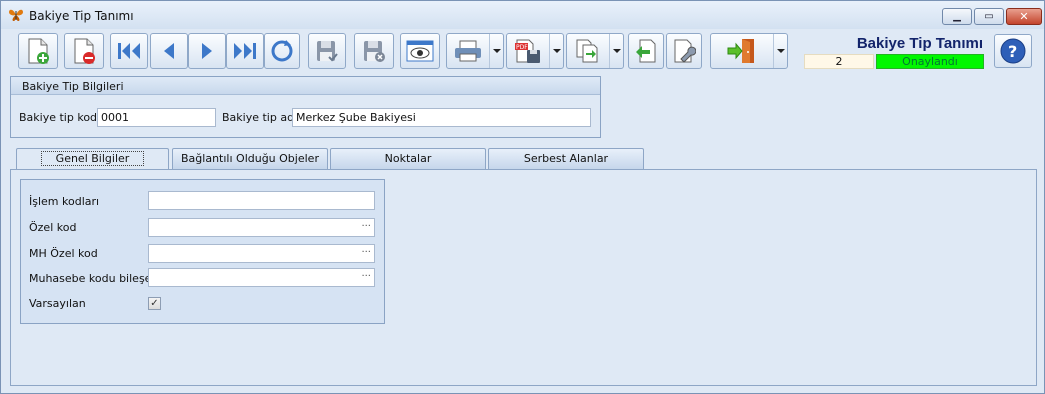 This screenshot has height=394, width=1045. I want to click on minimize-button: ▁, so click(957, 16).